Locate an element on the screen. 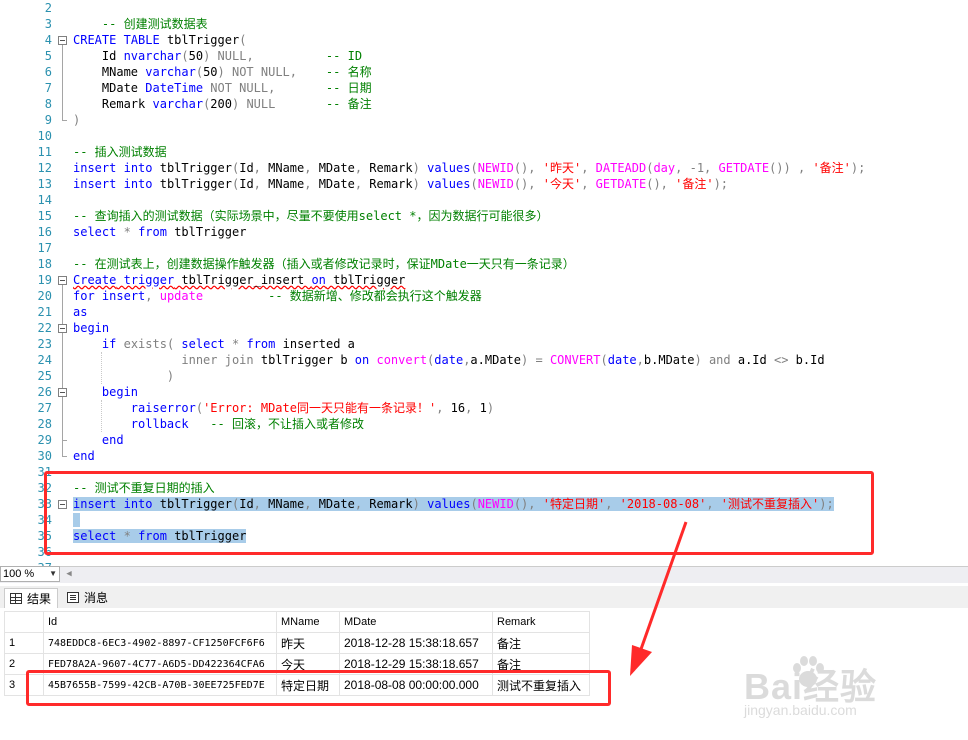  line-number: 23 is located at coordinates (44, 344).